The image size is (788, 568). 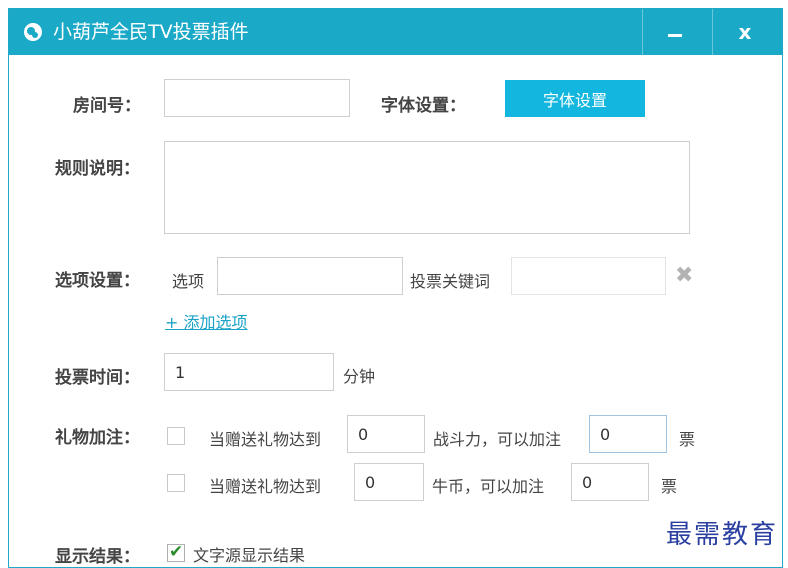 I want to click on gift-rule-2-threshold-input, so click(x=389, y=482).